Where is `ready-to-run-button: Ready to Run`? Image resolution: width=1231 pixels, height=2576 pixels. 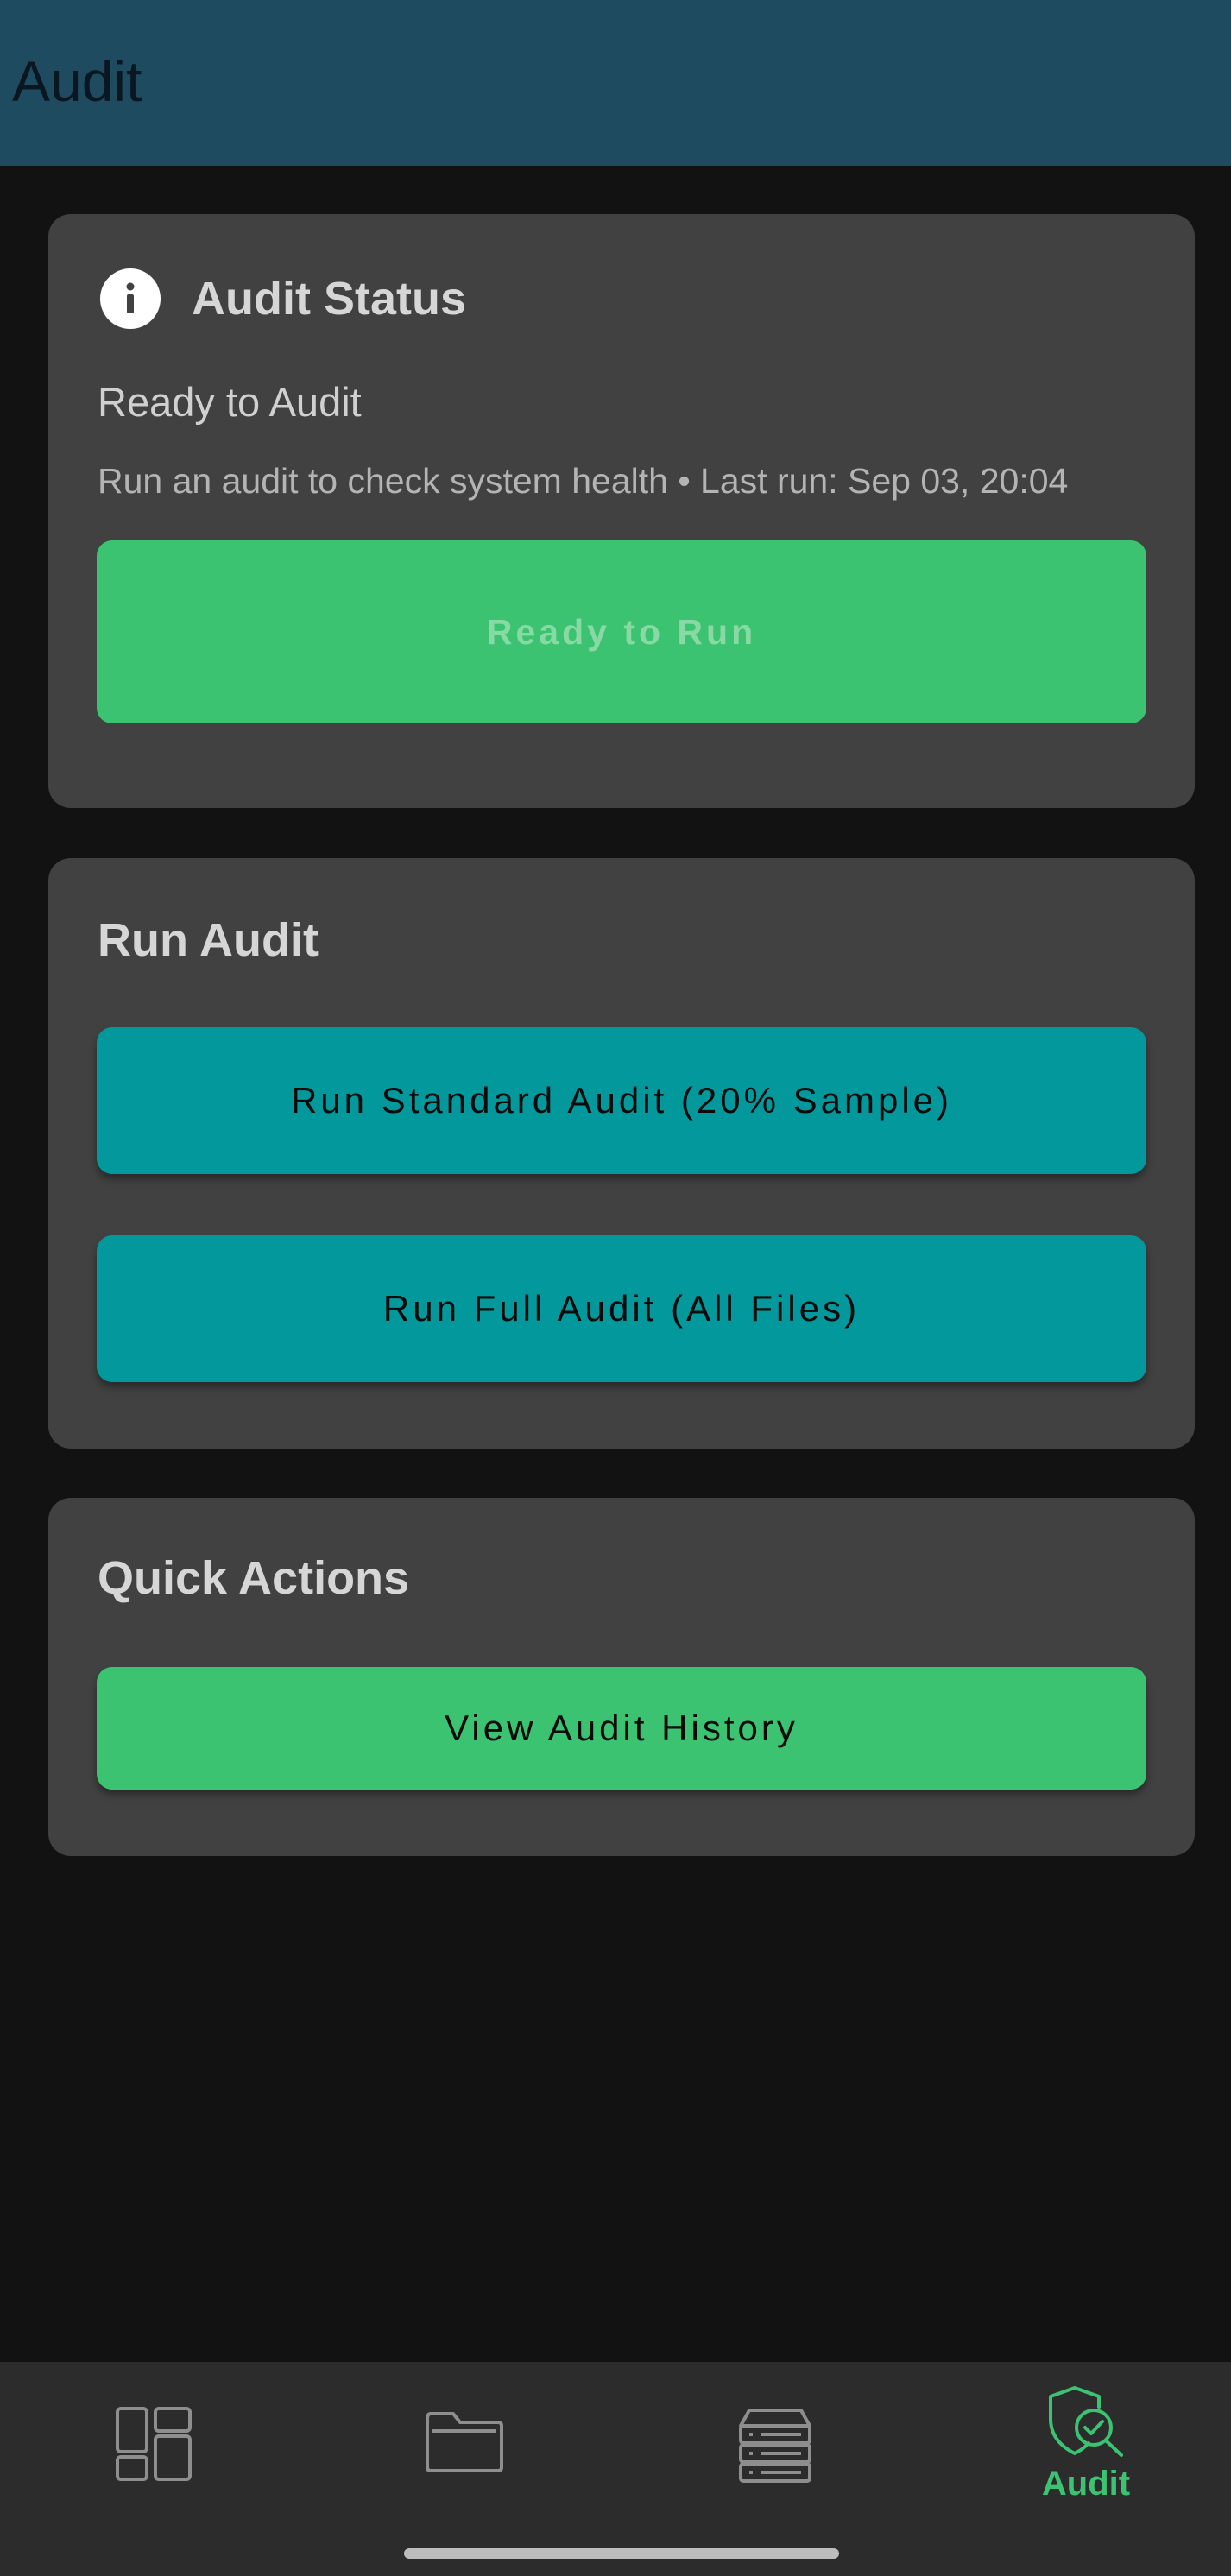 ready-to-run-button: Ready to Run is located at coordinates (621, 631).